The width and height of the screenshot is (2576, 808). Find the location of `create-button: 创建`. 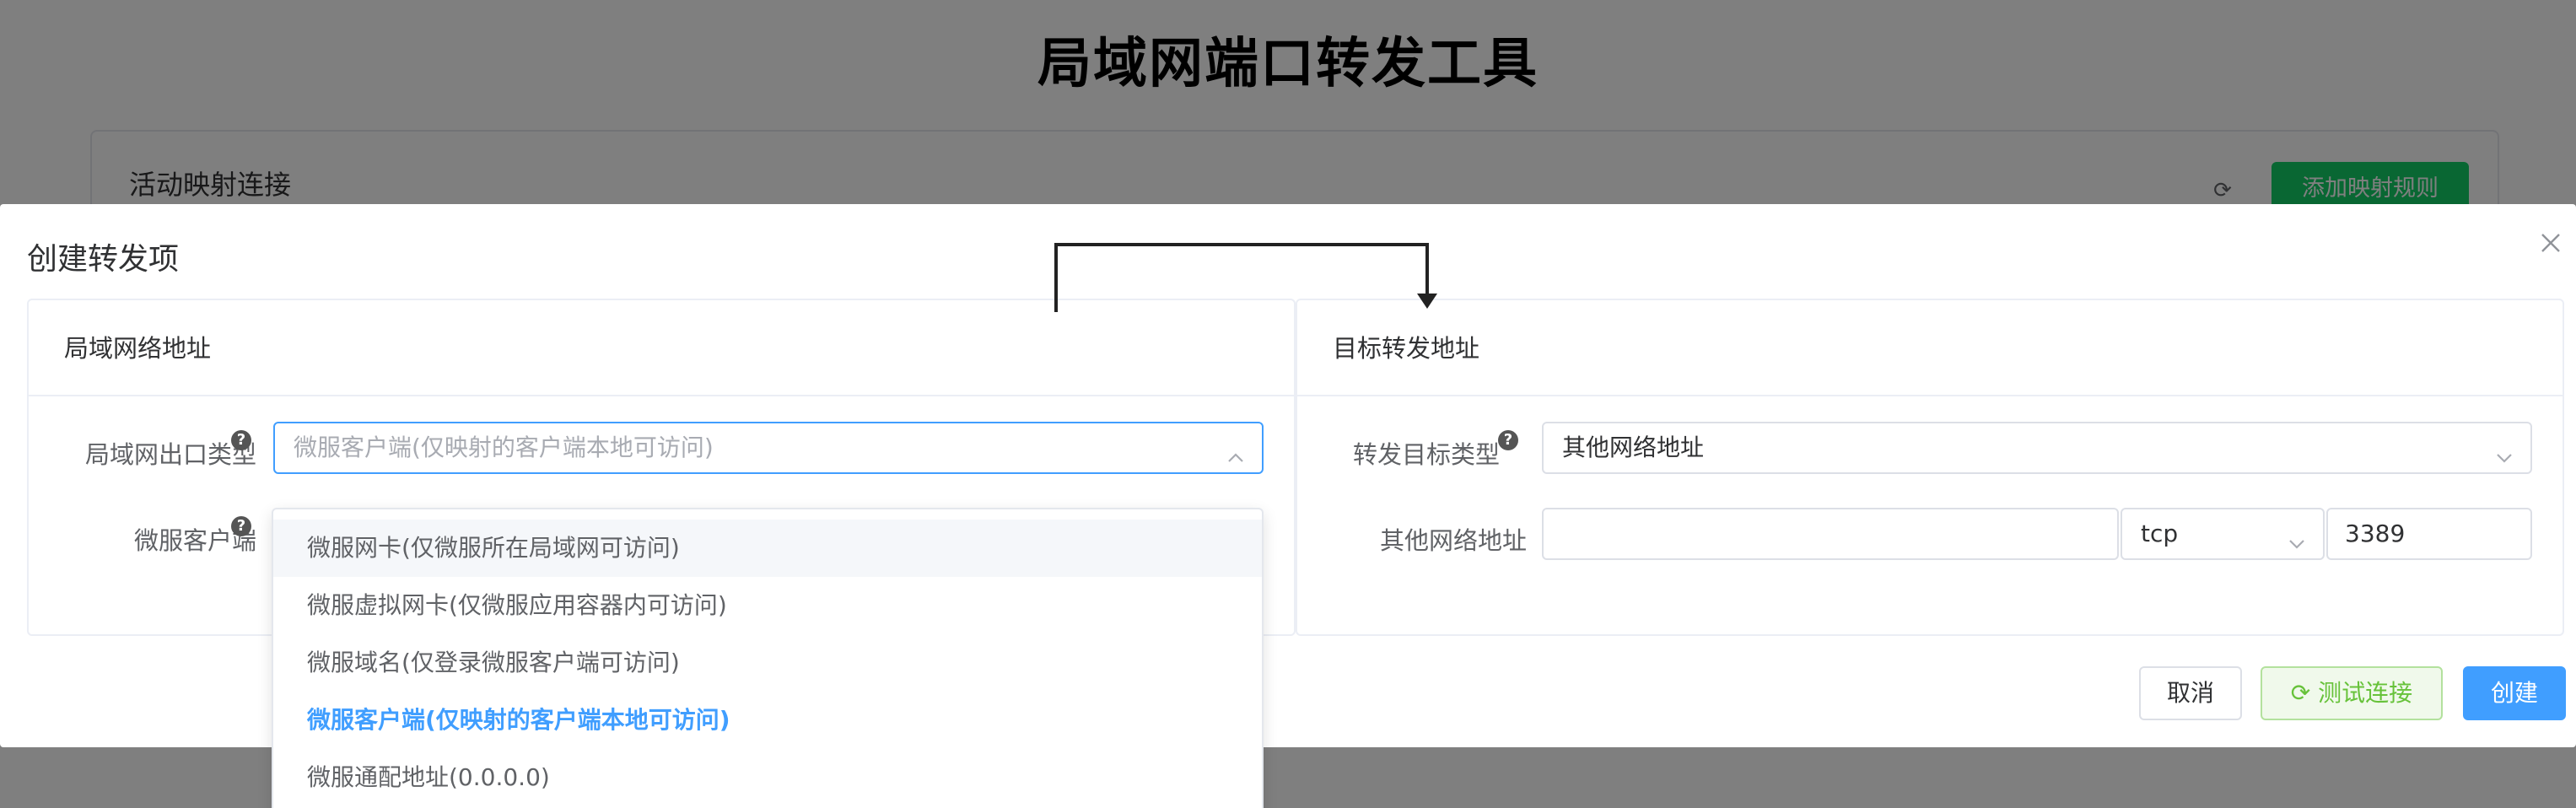

create-button: 创建 is located at coordinates (2514, 693).